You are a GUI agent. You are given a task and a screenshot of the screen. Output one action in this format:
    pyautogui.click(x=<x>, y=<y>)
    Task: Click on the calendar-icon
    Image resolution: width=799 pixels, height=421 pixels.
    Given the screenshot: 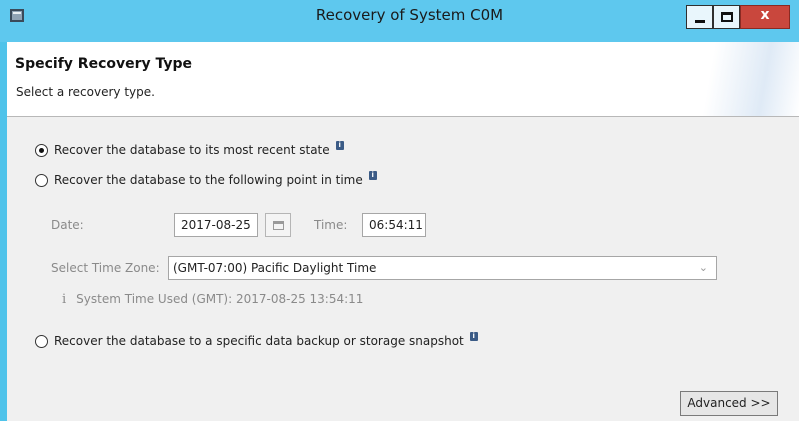 What is the action you would take?
    pyautogui.click(x=278, y=225)
    